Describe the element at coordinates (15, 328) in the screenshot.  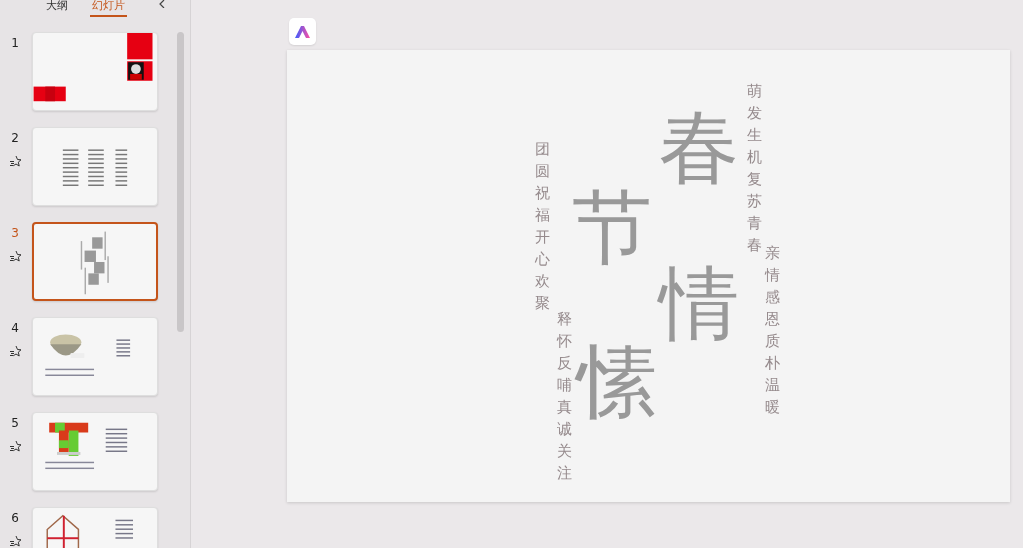
I see `slide-number: 4` at that location.